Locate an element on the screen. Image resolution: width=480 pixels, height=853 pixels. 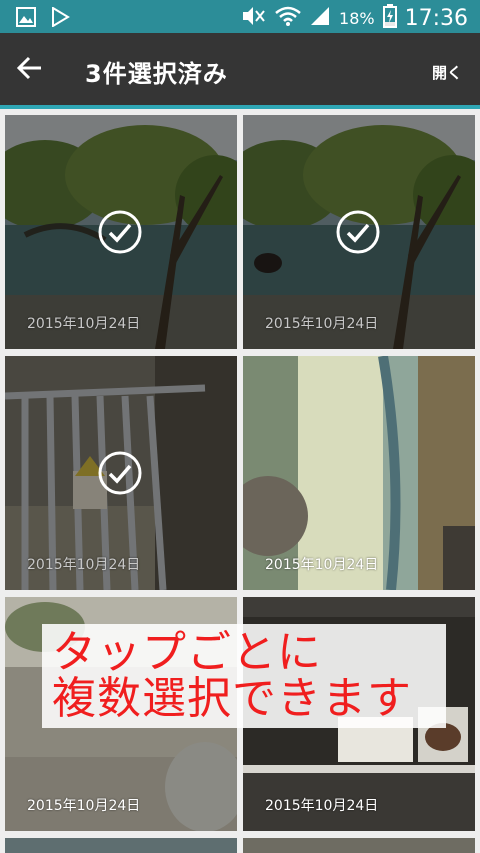
wifi-icon is located at coordinates (288, 18).